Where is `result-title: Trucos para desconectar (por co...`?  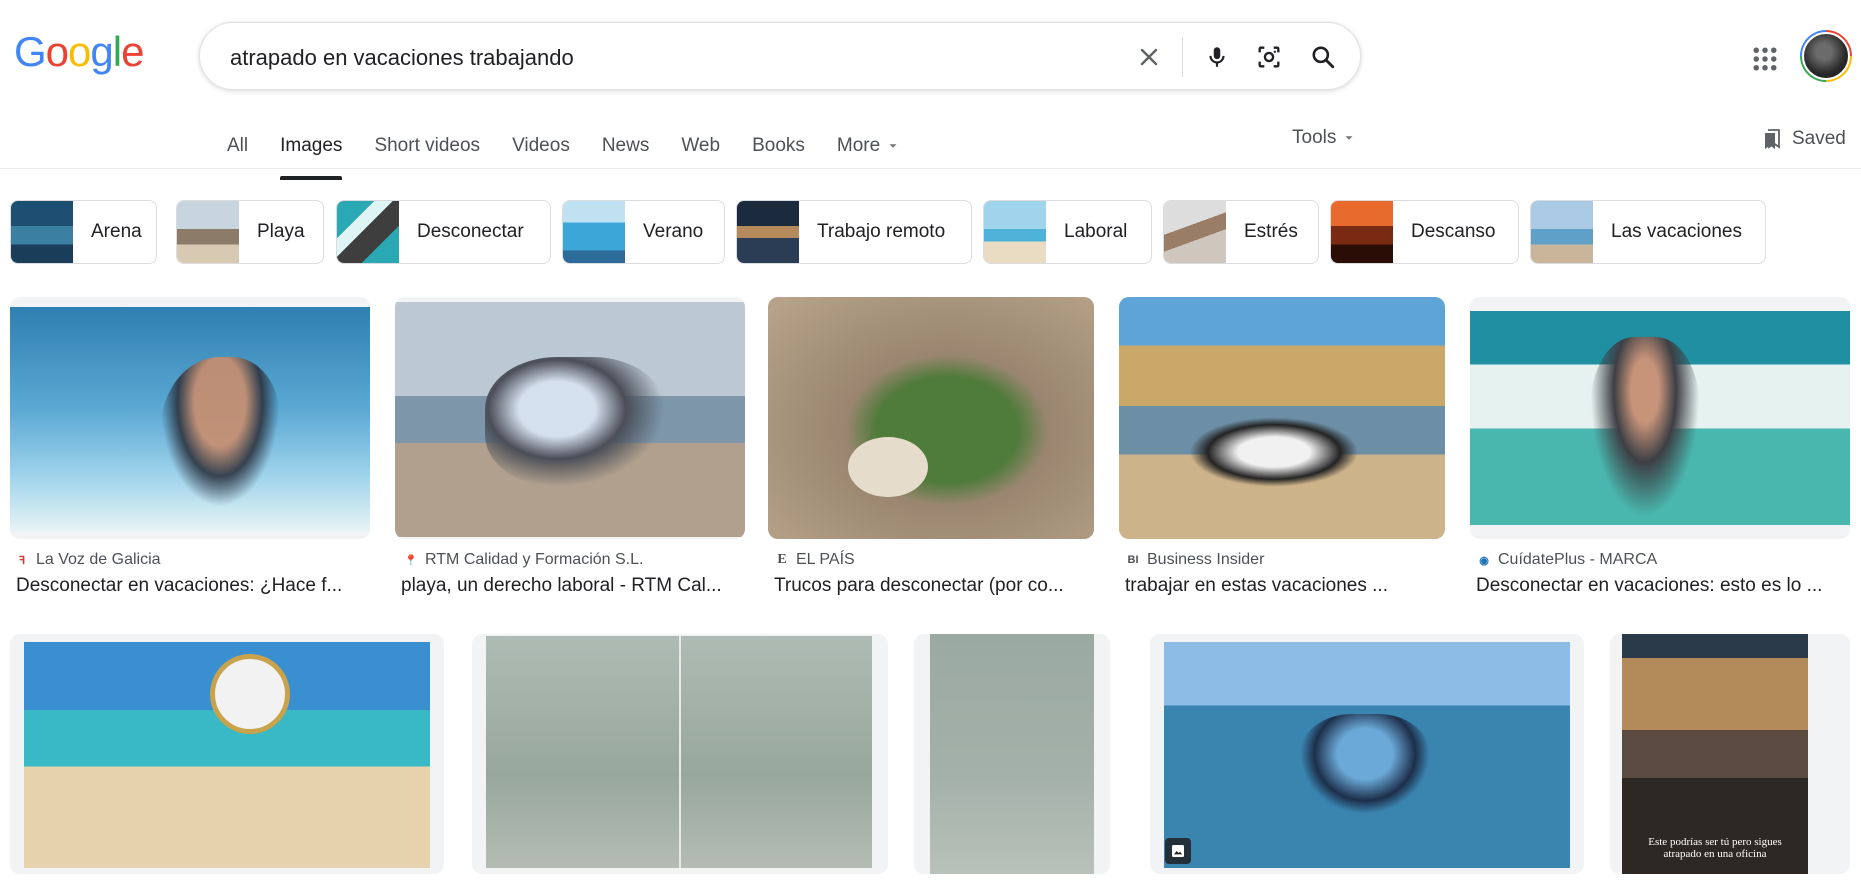 result-title: Trucos para desconectar (por co... is located at coordinates (932, 586).